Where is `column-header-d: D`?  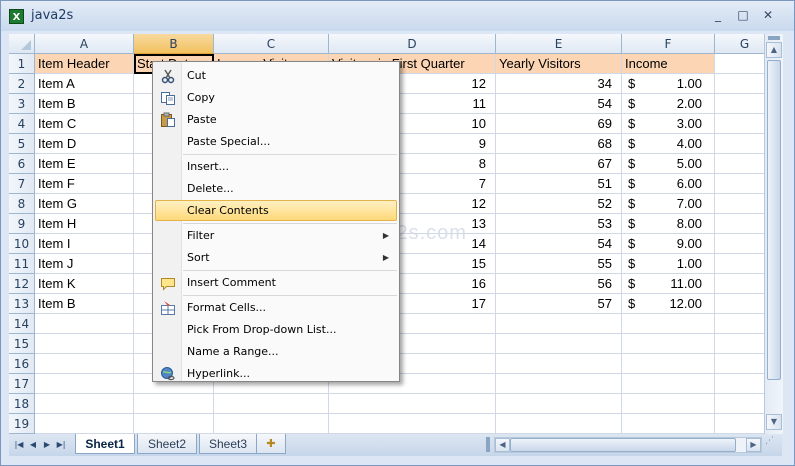 column-header-d: D is located at coordinates (412, 44).